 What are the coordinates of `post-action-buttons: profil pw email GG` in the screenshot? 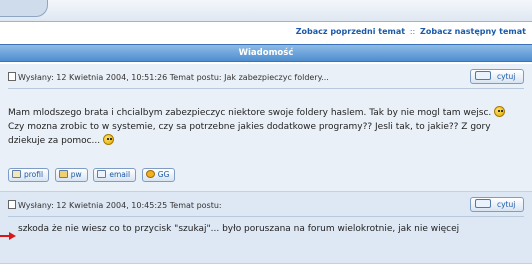 It's located at (93, 176).